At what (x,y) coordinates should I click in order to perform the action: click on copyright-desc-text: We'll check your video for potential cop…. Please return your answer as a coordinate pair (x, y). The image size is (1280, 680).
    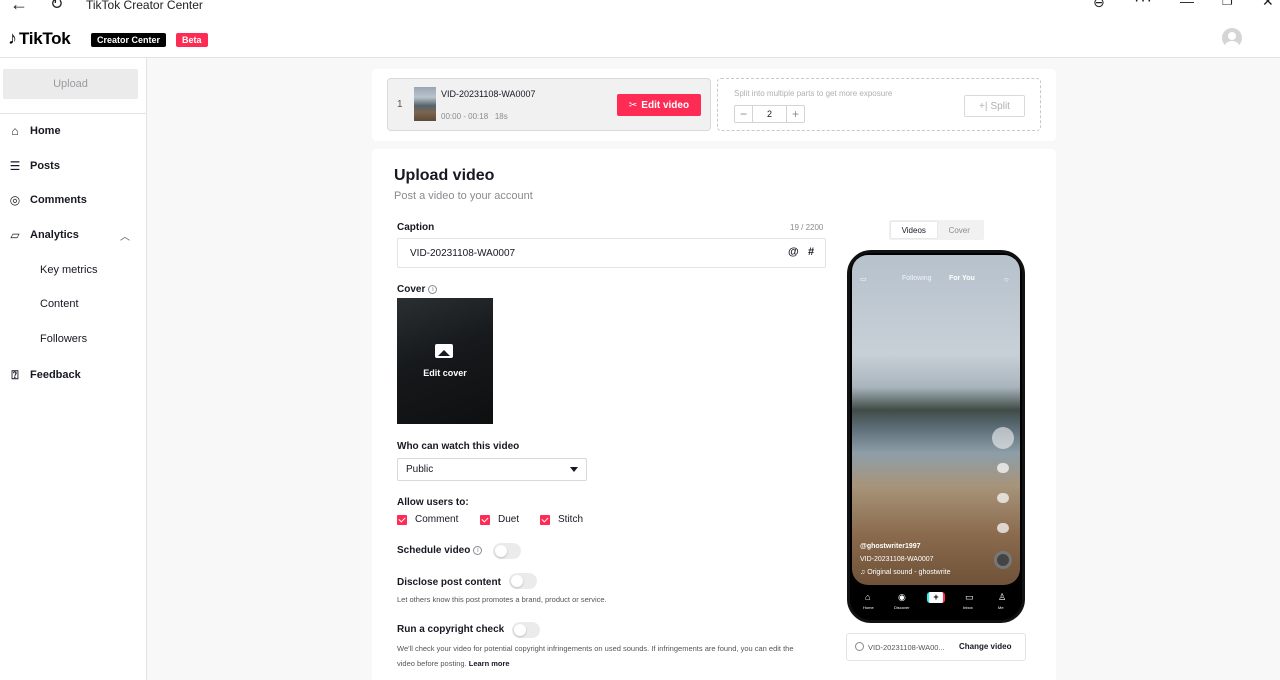
    Looking at the image, I should click on (595, 648).